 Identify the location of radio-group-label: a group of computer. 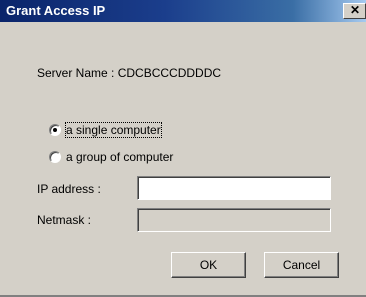
(119, 157).